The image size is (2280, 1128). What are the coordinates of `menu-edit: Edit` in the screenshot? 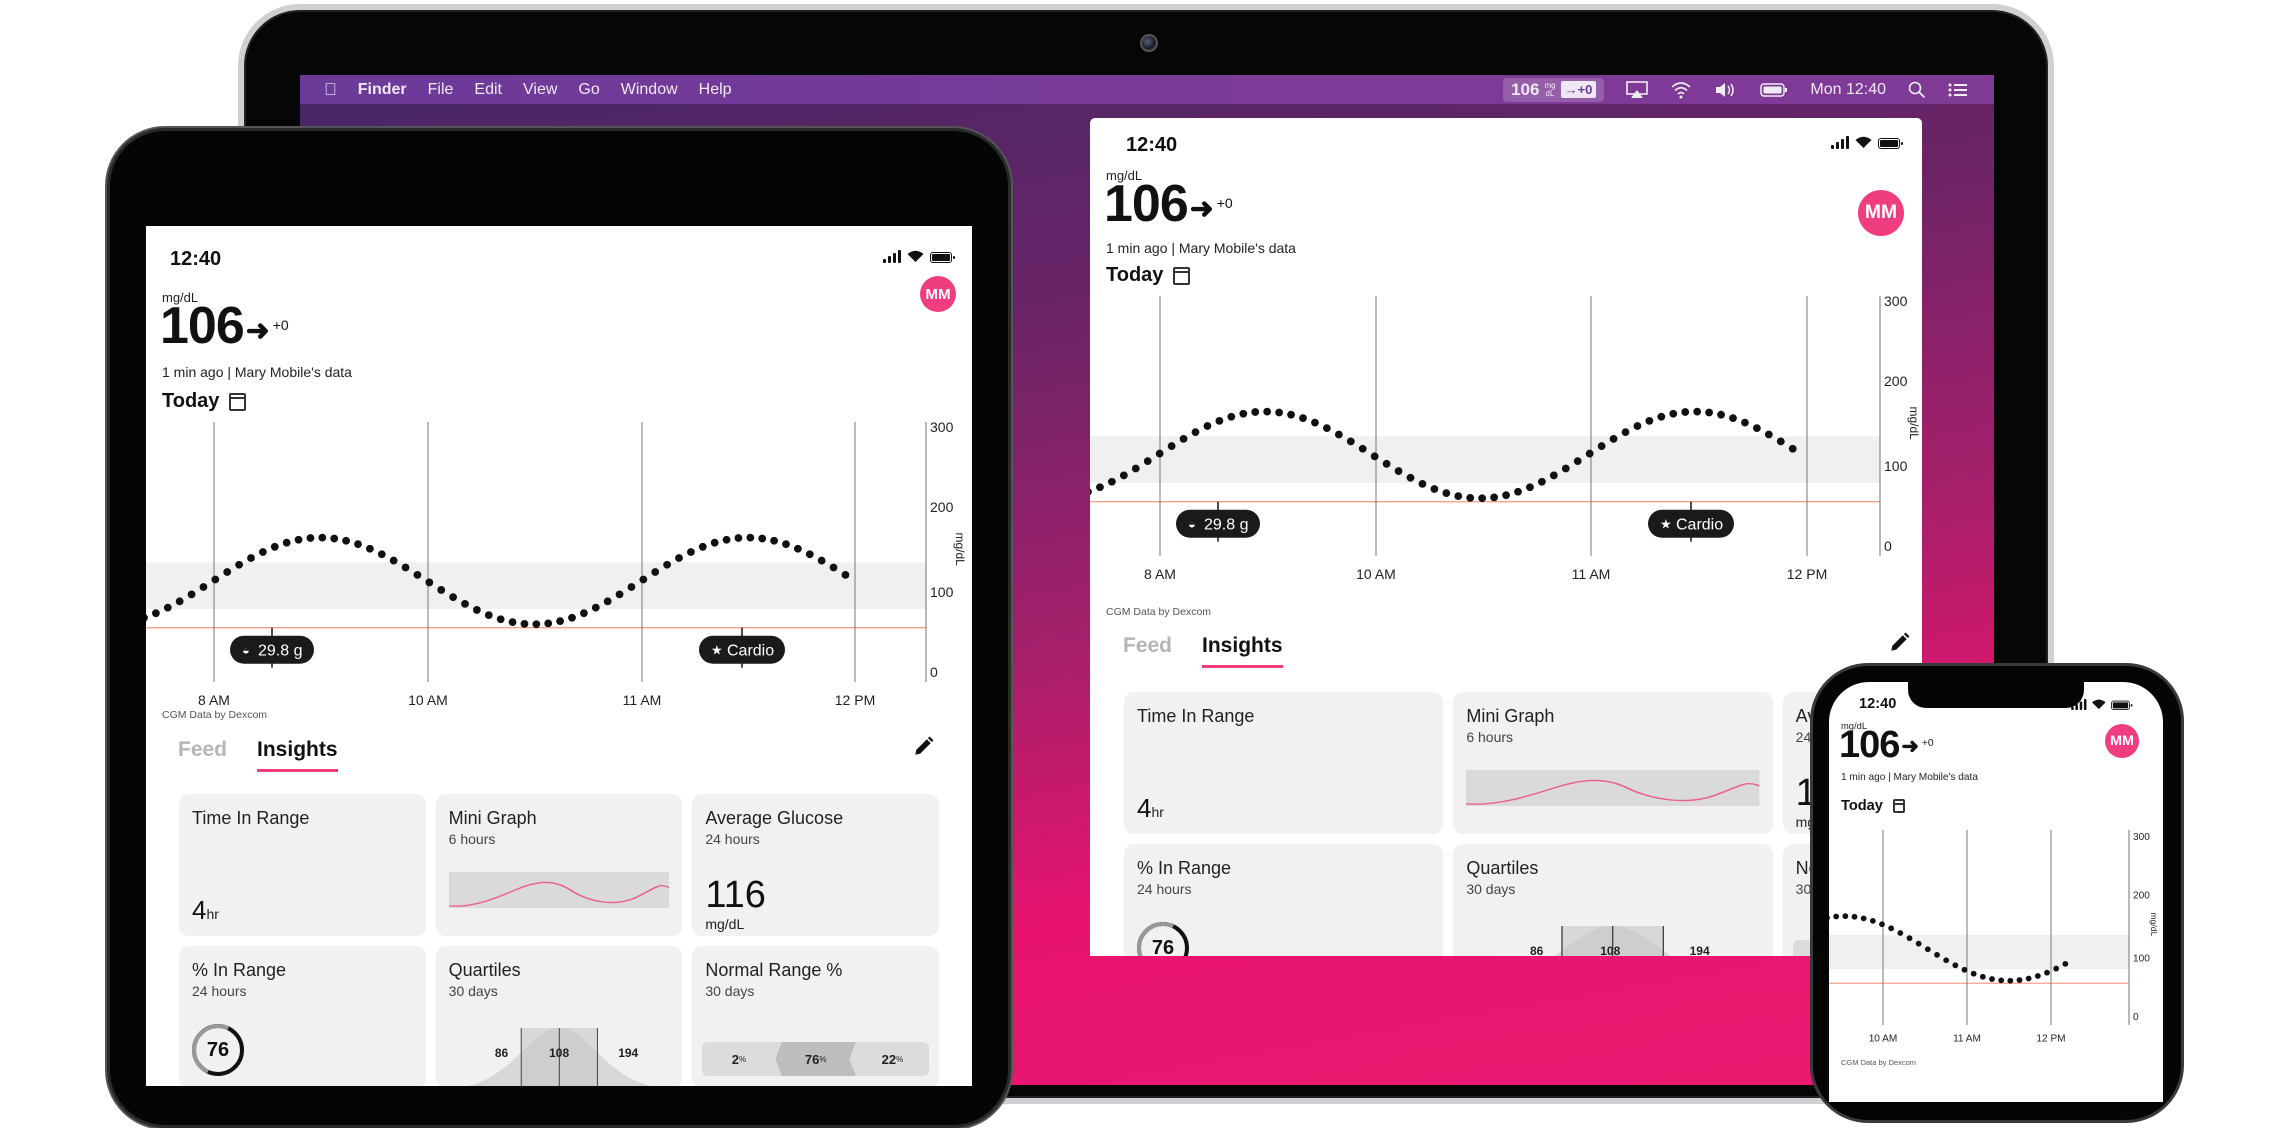 It's located at (488, 90).